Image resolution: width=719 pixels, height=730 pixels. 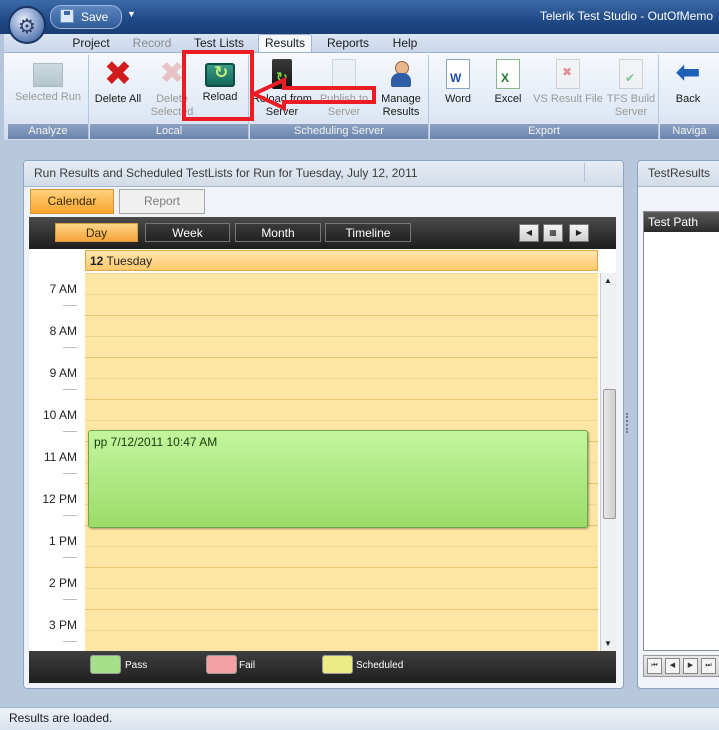 What do you see at coordinates (27, 25) in the screenshot?
I see `application-menu-button: ⚙` at bounding box center [27, 25].